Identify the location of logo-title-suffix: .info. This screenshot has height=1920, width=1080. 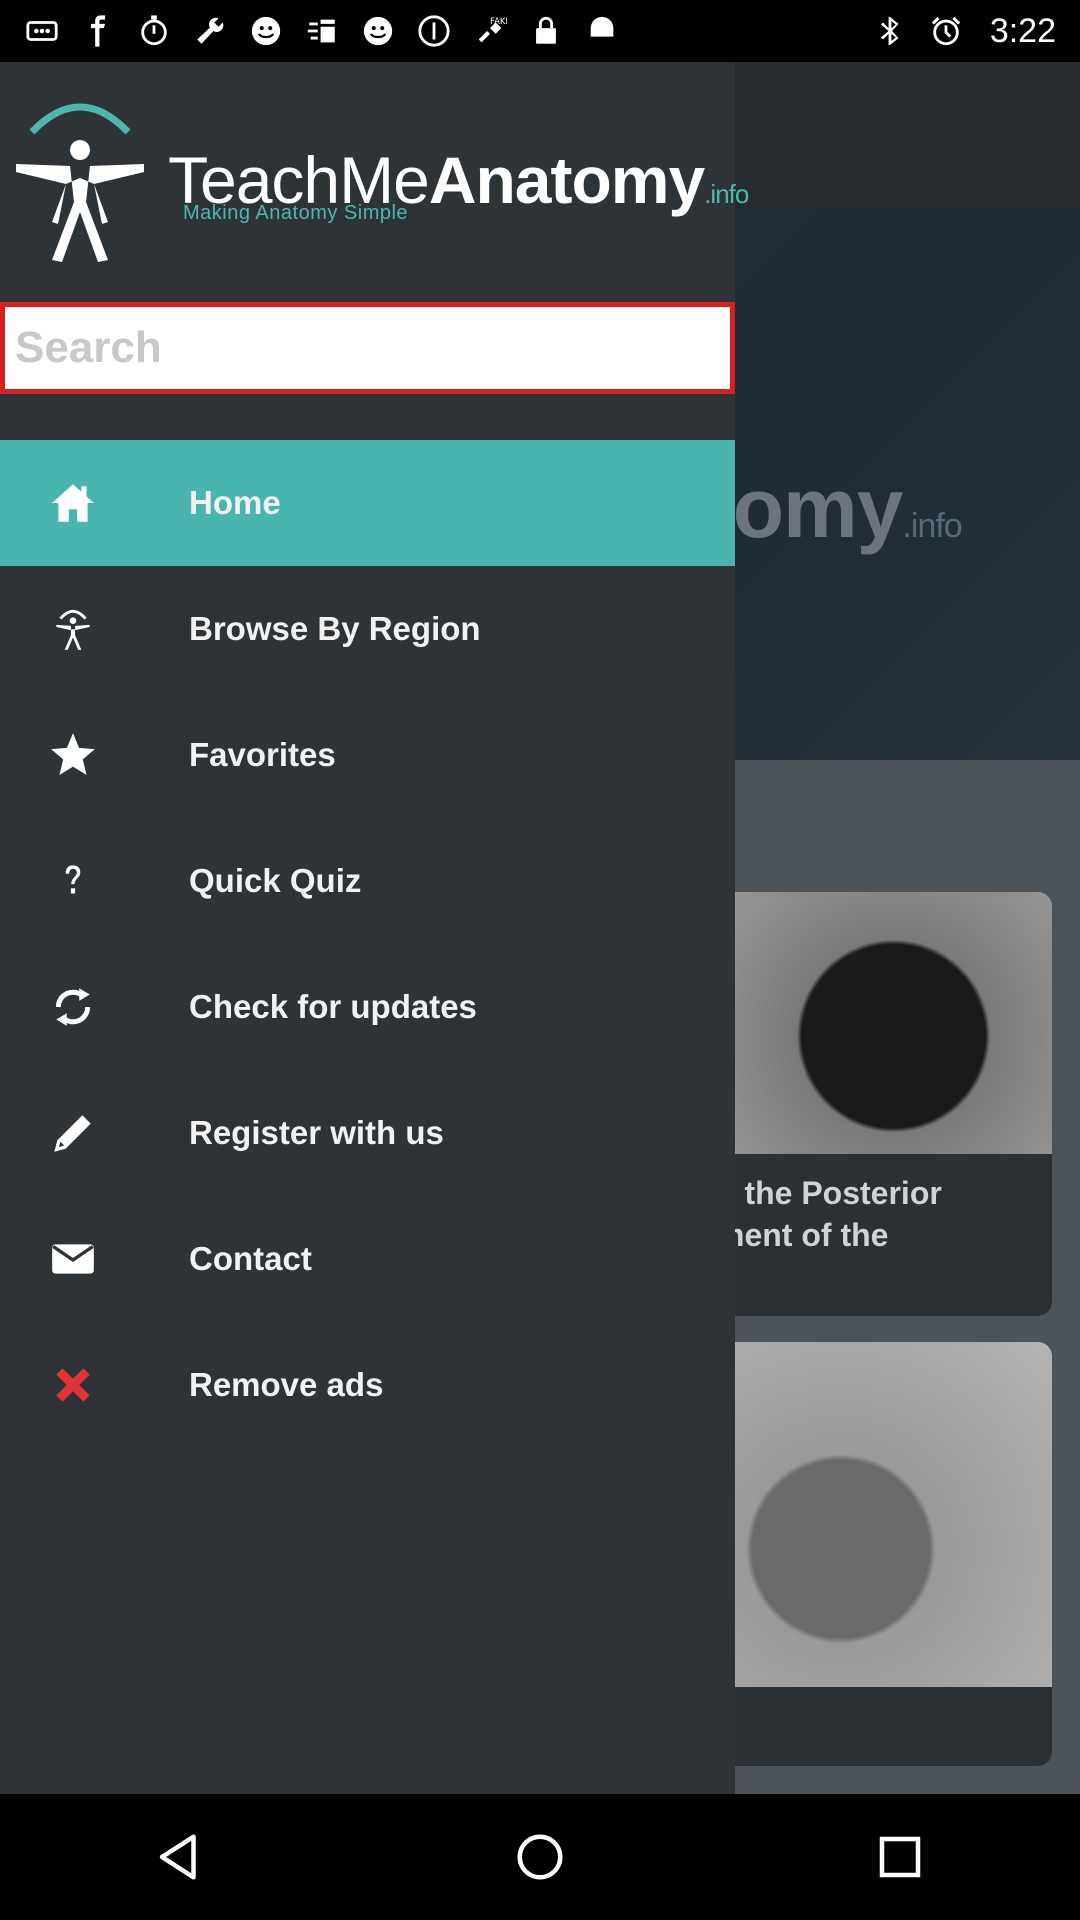
(726, 194).